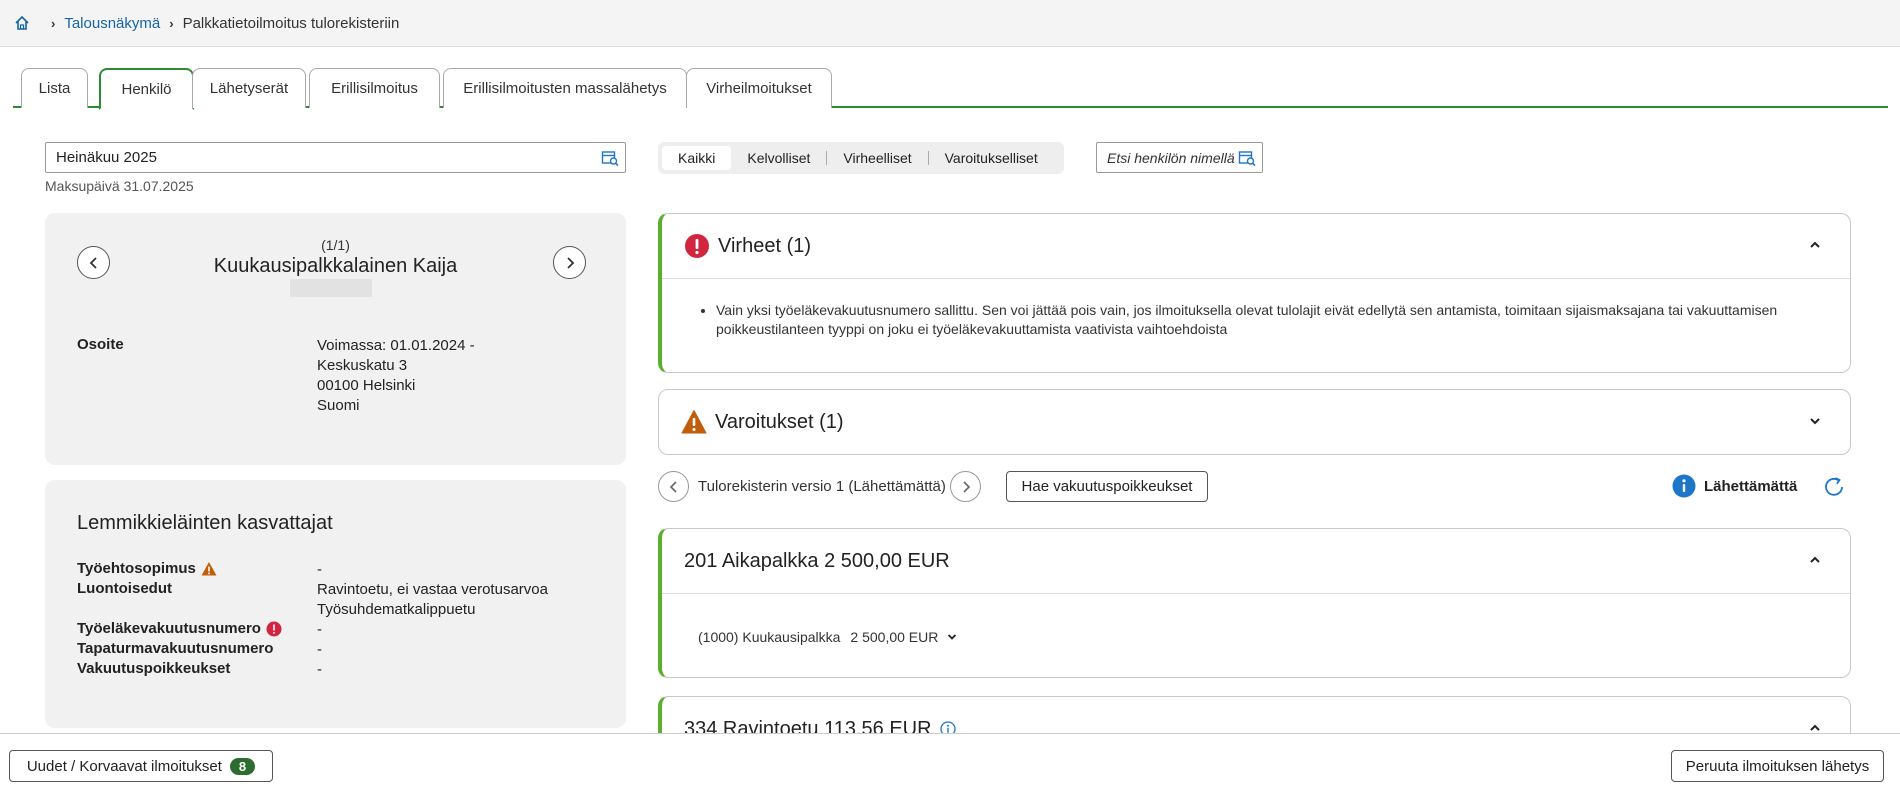 This screenshot has width=1900, height=789. Describe the element at coordinates (205, 523) in the screenshot. I see `organization-title: Lemmikkieläinten kasvattajat` at that location.